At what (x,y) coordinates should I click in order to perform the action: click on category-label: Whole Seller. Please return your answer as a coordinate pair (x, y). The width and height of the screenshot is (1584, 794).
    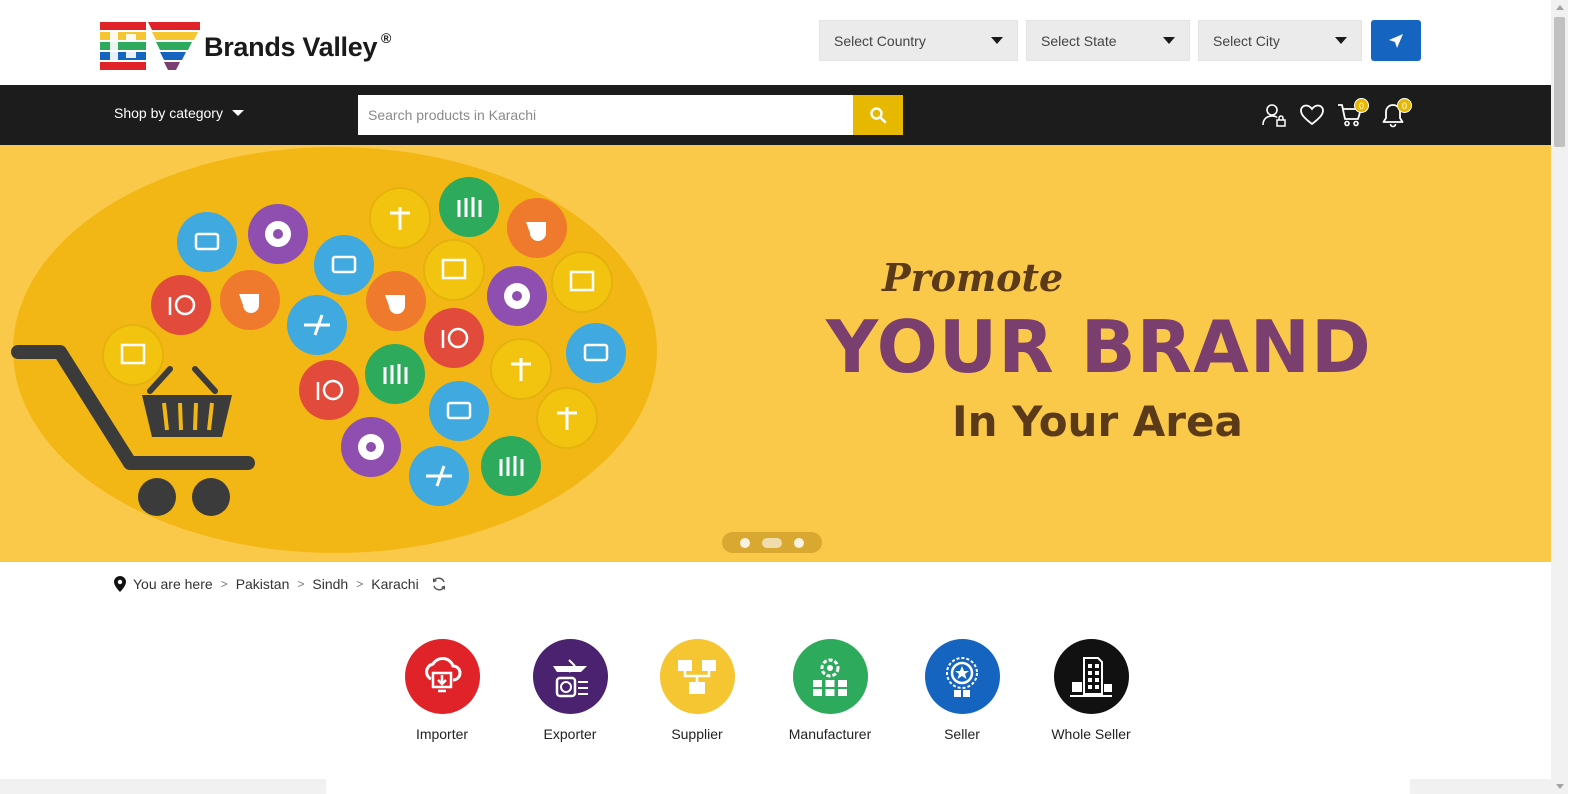
    Looking at the image, I should click on (1091, 734).